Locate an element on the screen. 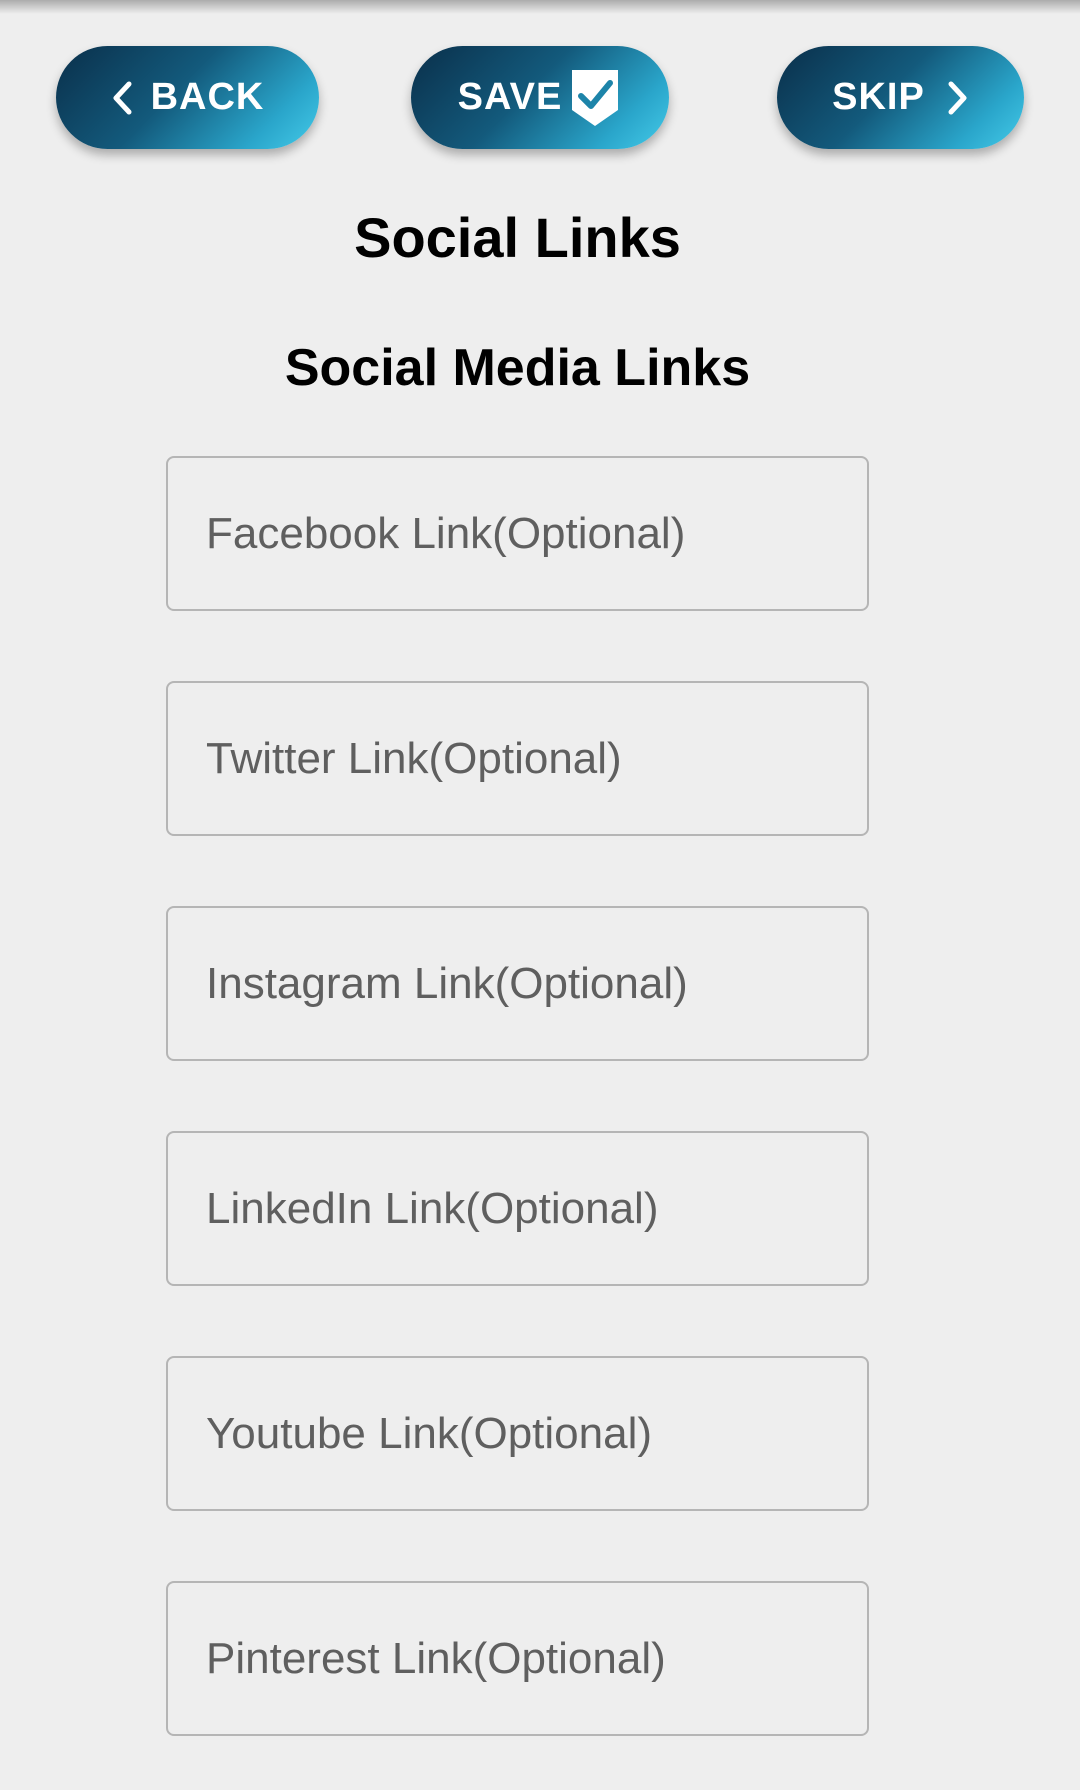 This screenshot has width=1080, height=1790. skip-button: SKIP is located at coordinates (900, 97).